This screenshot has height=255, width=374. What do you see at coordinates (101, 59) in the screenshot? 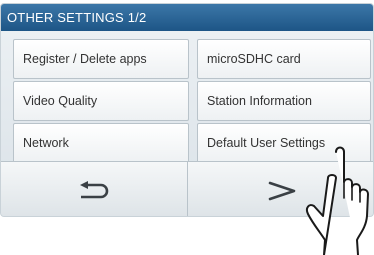
I see `register-delete-apps-button: Register / Delete apps` at bounding box center [101, 59].